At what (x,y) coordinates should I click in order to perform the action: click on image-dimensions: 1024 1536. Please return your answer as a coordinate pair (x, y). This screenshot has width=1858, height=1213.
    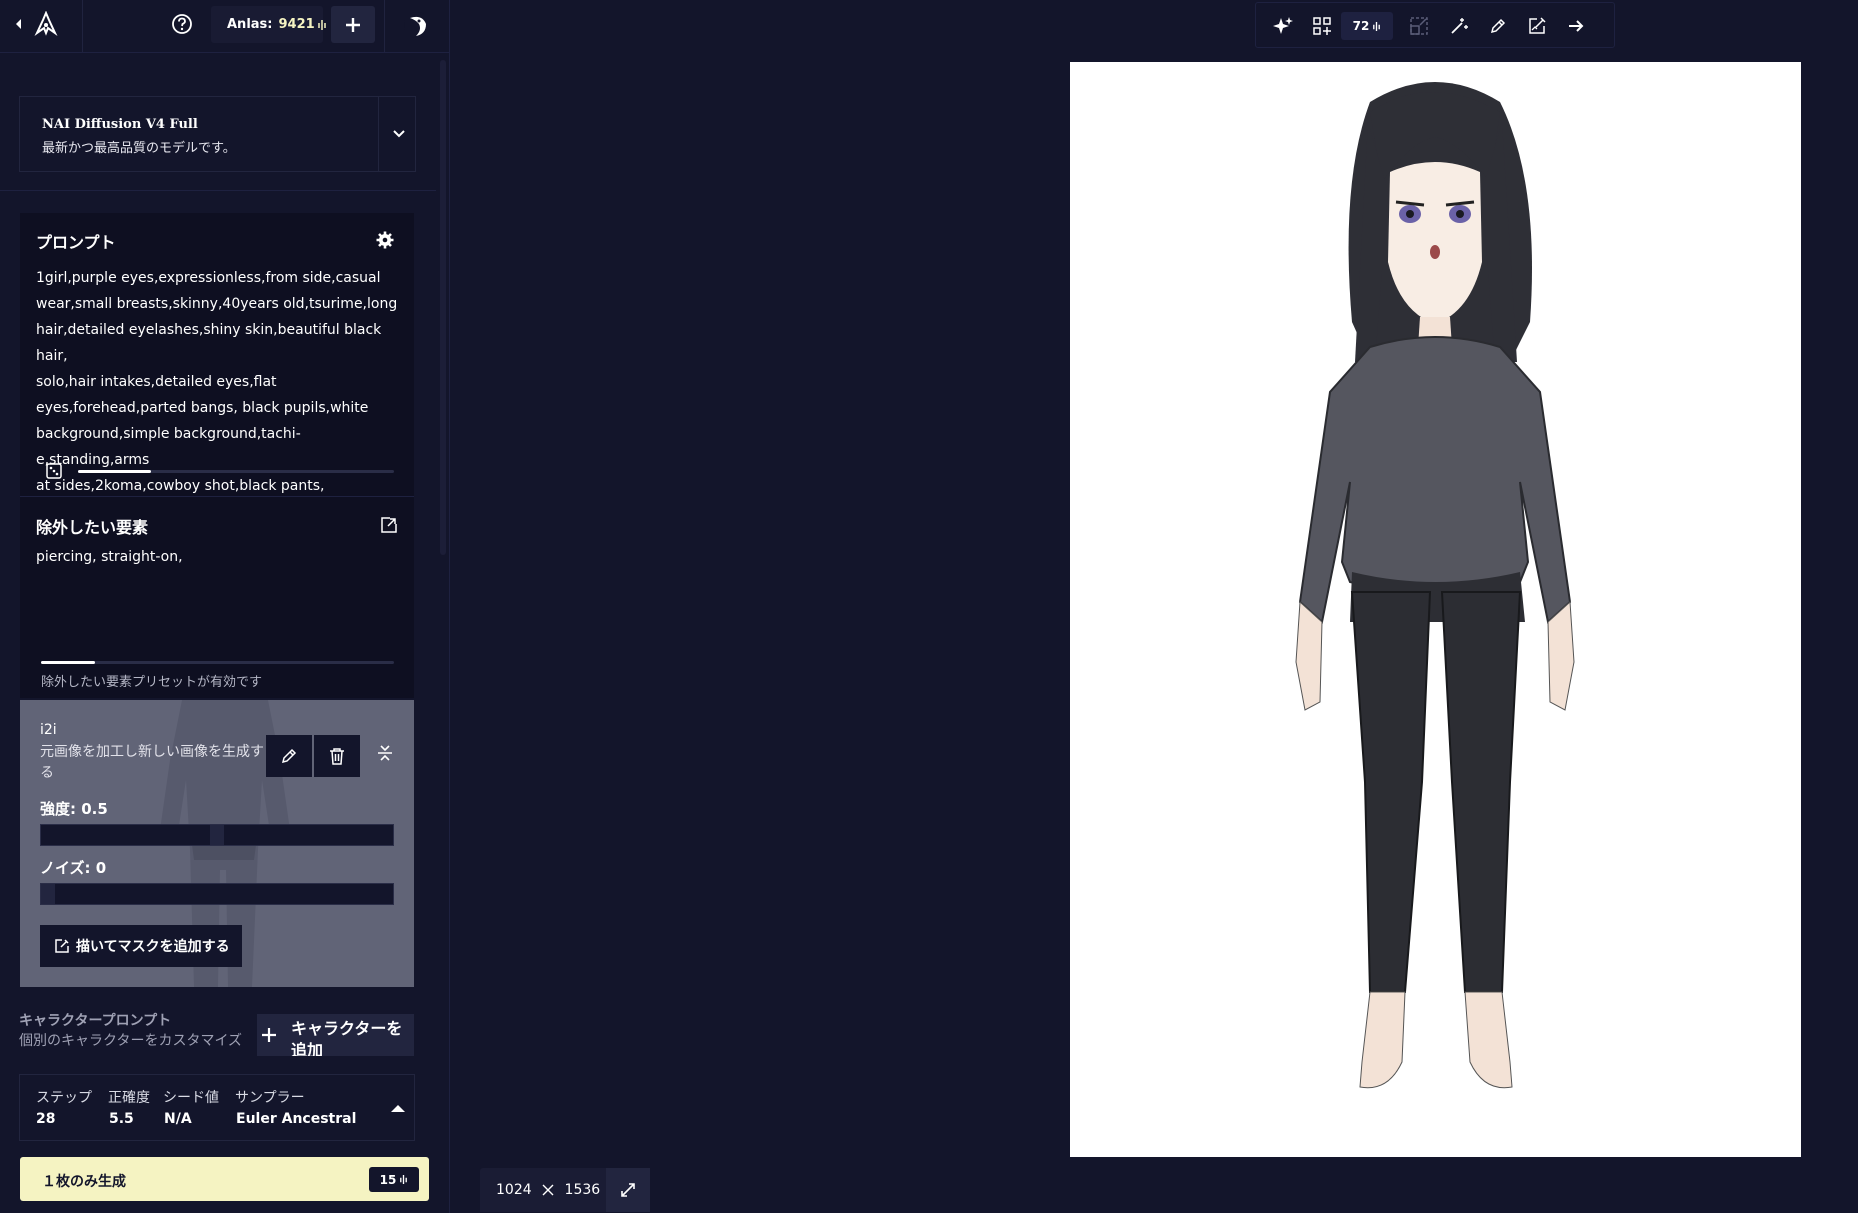
    Looking at the image, I should click on (565, 1190).